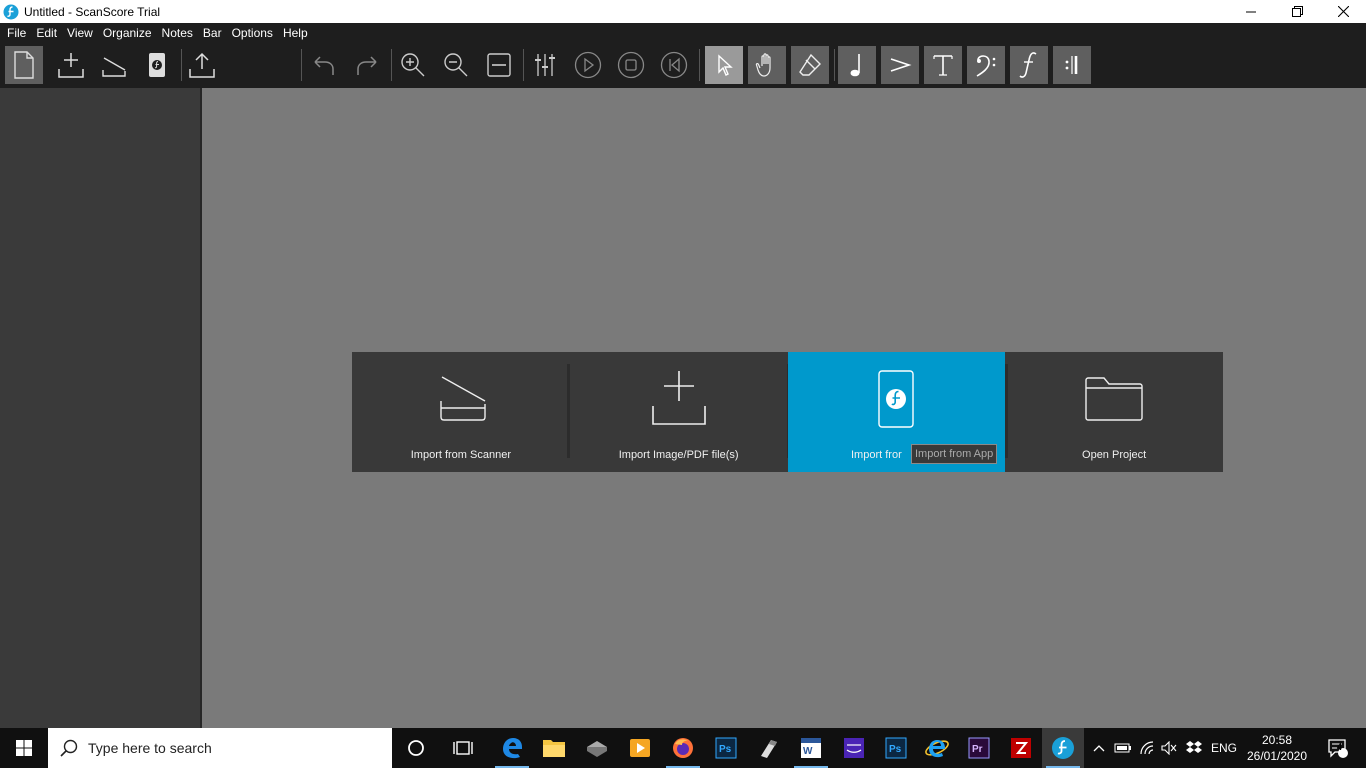 This screenshot has height=768, width=1366. I want to click on zoom-in-icon, so click(413, 65).